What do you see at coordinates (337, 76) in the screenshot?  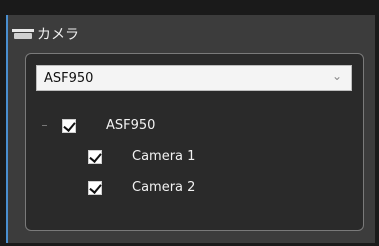 I see `chevron-down-icon: ⌄` at bounding box center [337, 76].